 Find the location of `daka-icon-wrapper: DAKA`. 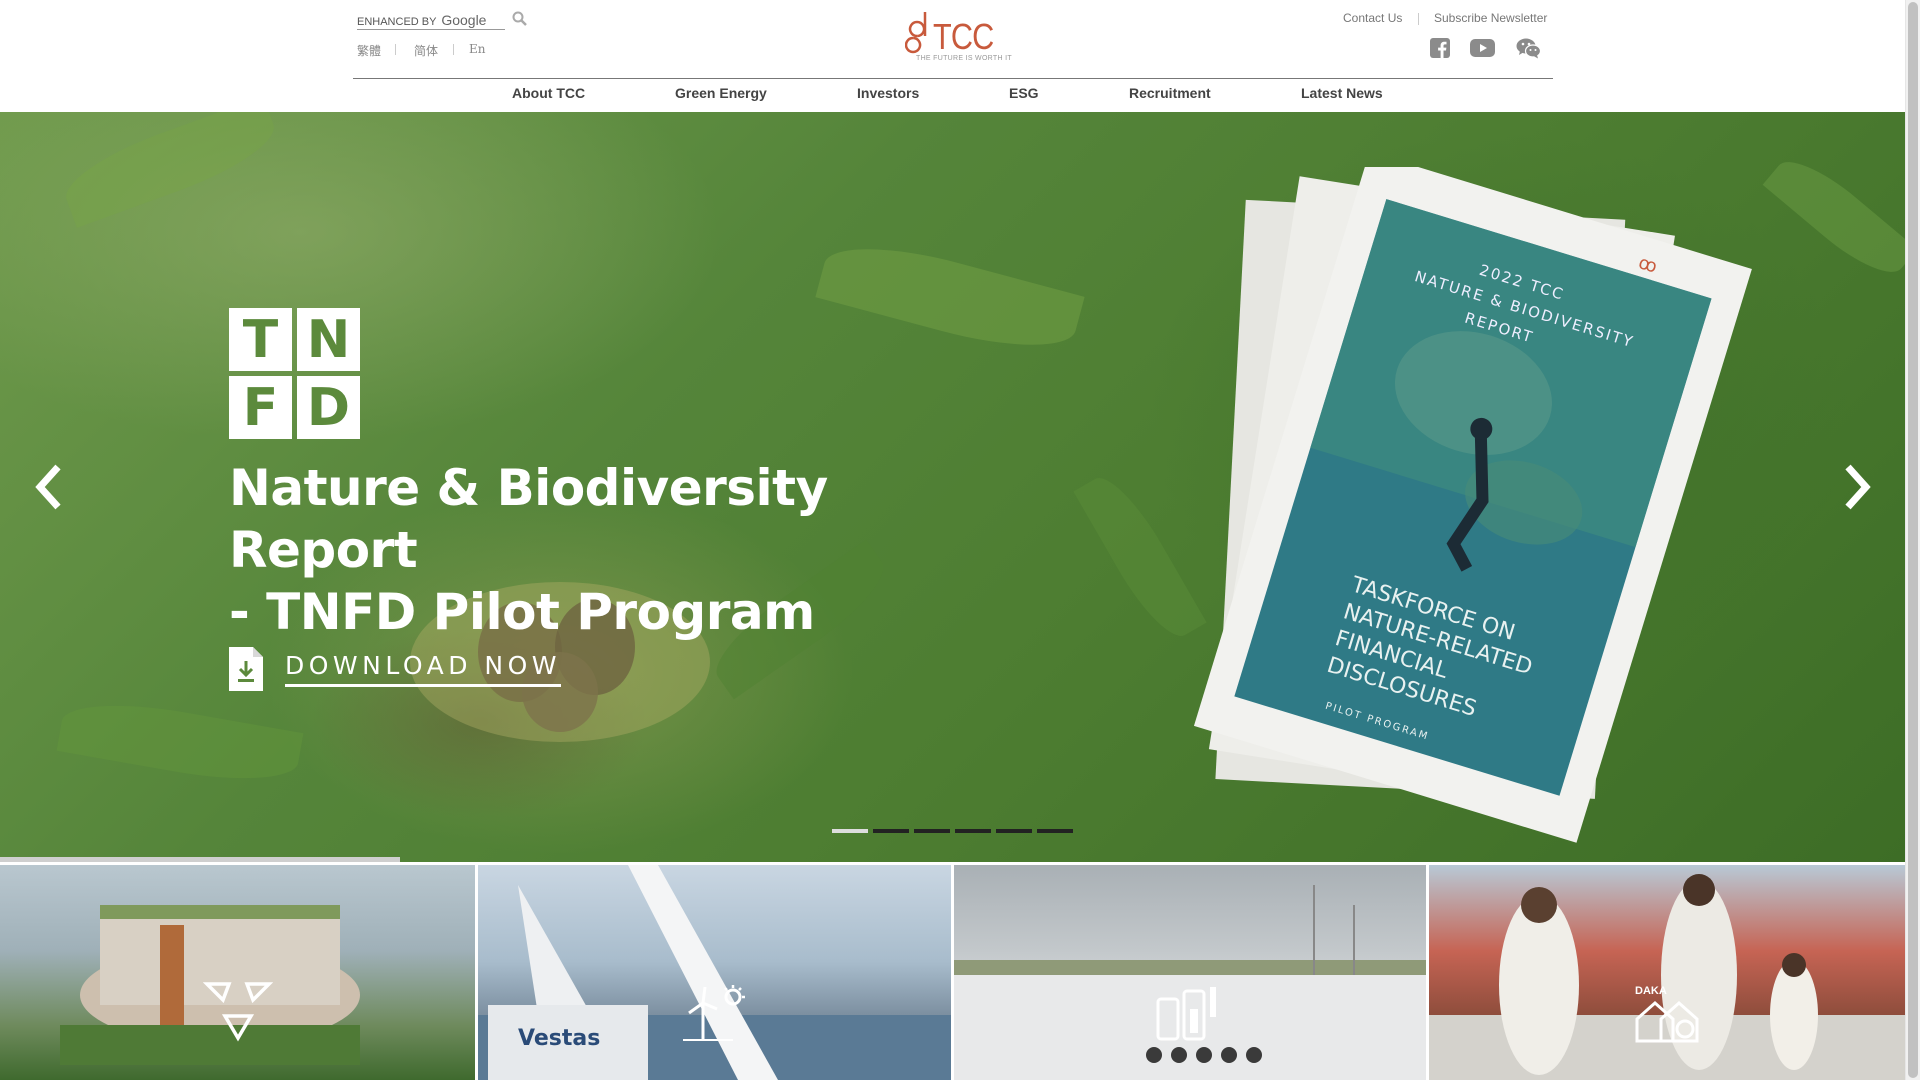

daka-icon-wrapper: DAKA is located at coordinates (1669, 1015).